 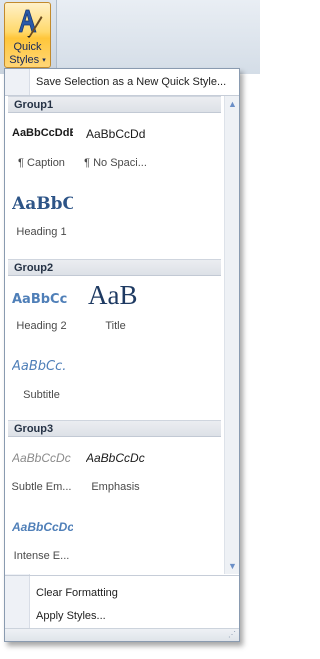 What do you see at coordinates (114, 428) in the screenshot?
I see `group-header: Group3` at bounding box center [114, 428].